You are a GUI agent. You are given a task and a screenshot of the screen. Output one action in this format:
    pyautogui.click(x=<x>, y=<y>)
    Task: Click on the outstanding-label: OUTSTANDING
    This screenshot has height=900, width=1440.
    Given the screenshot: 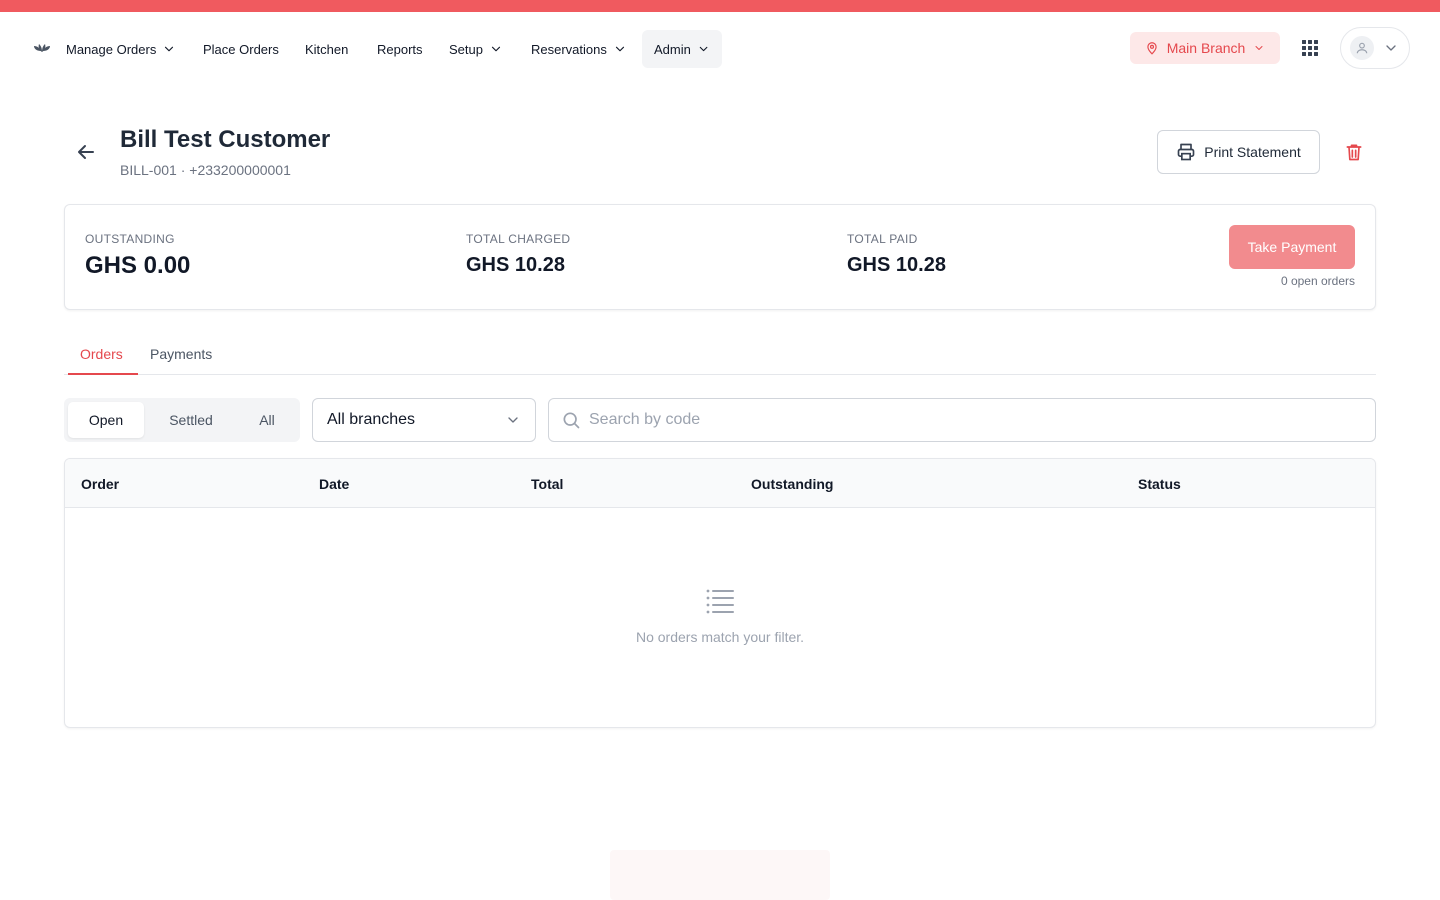 What is the action you would take?
    pyautogui.click(x=130, y=239)
    